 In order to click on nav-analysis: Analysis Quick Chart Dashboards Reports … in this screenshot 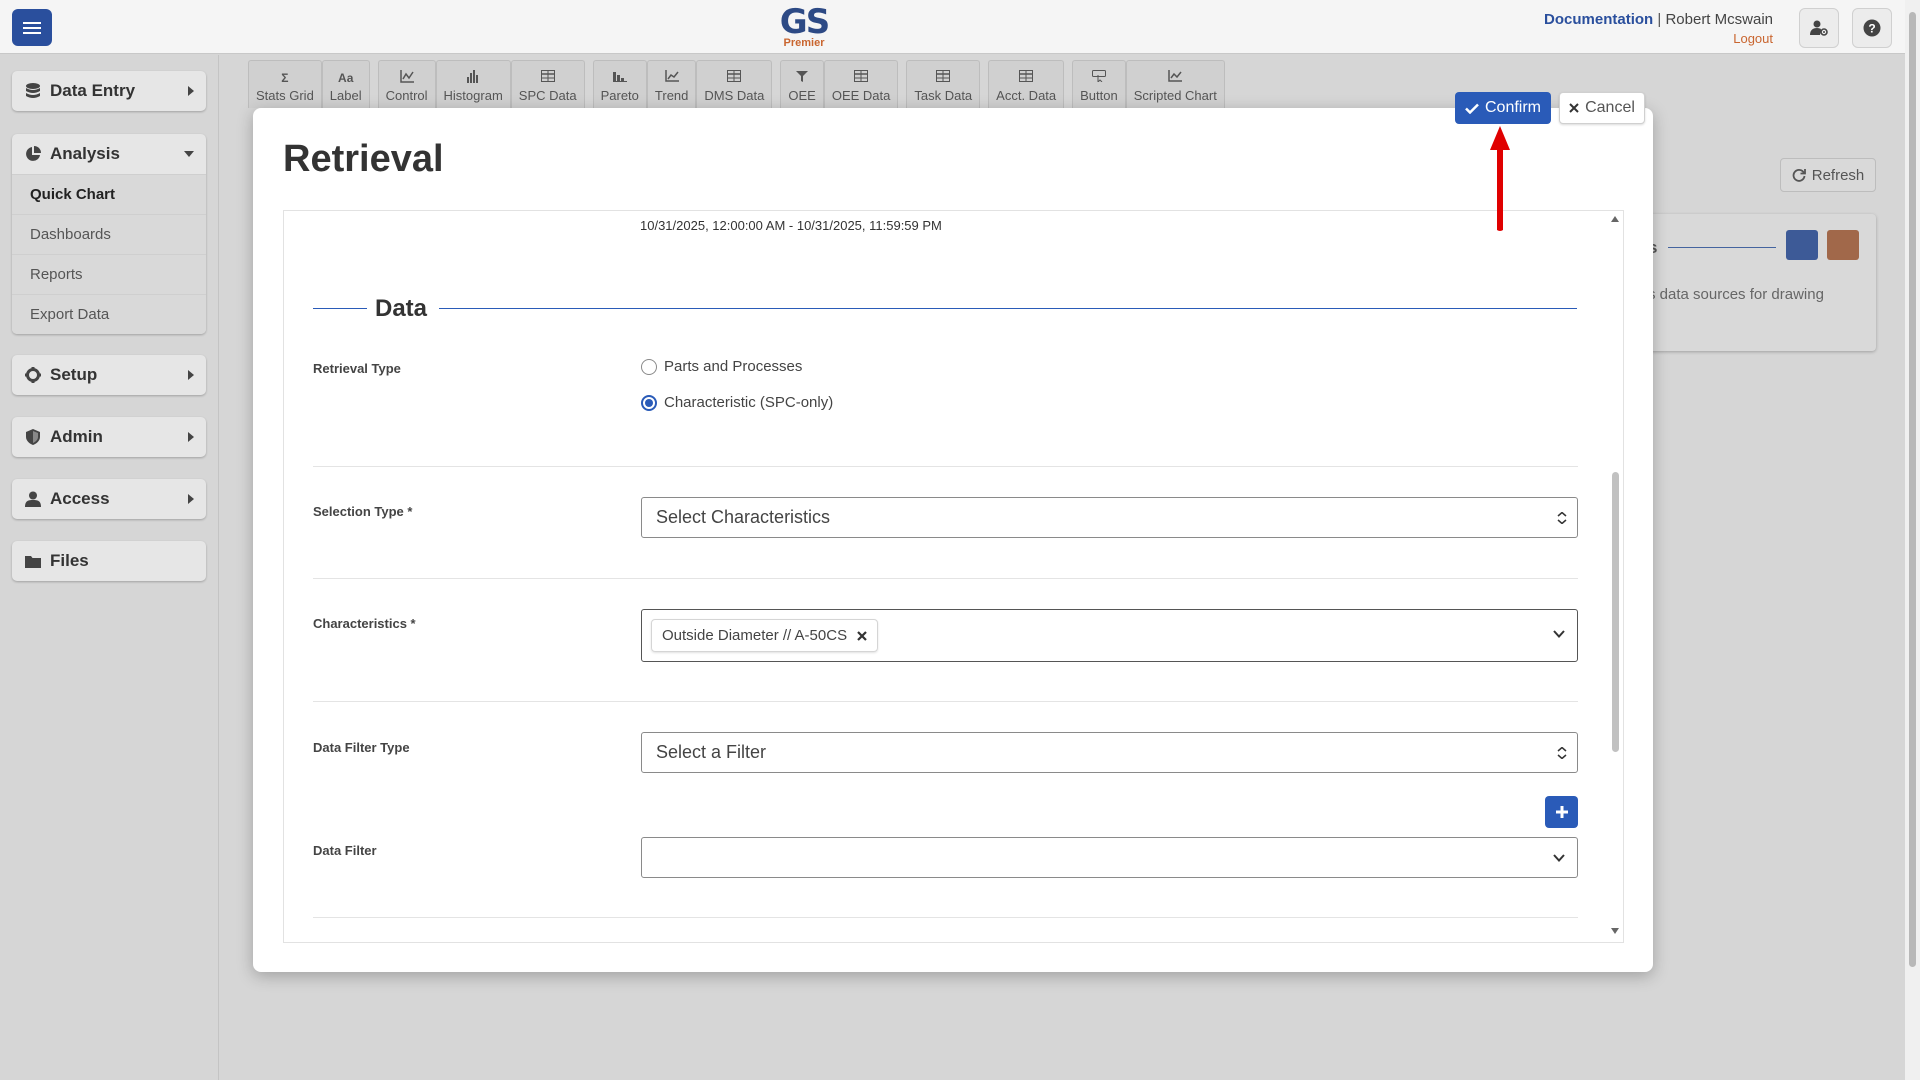, I will do `click(109, 234)`.